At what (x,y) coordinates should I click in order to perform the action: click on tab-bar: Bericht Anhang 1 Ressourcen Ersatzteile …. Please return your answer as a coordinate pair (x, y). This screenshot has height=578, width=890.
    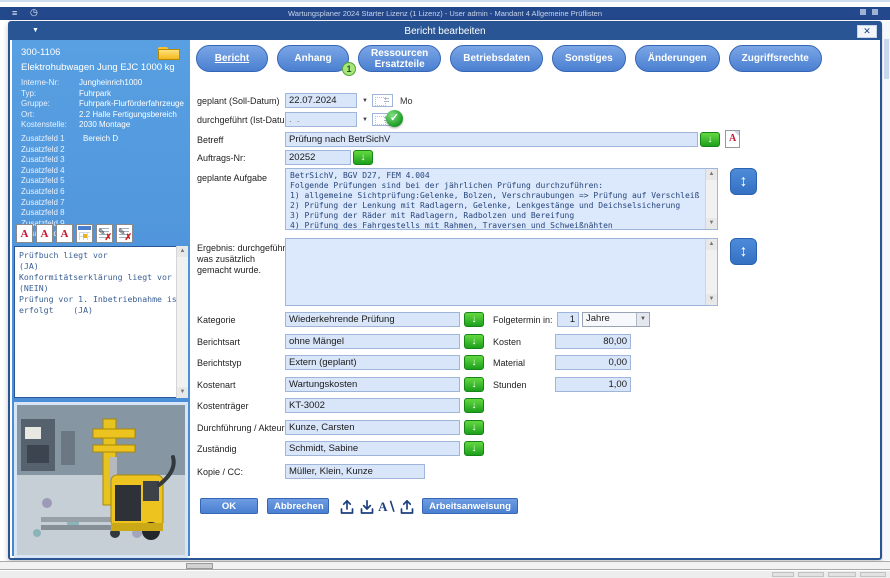
    Looking at the image, I should click on (509, 60).